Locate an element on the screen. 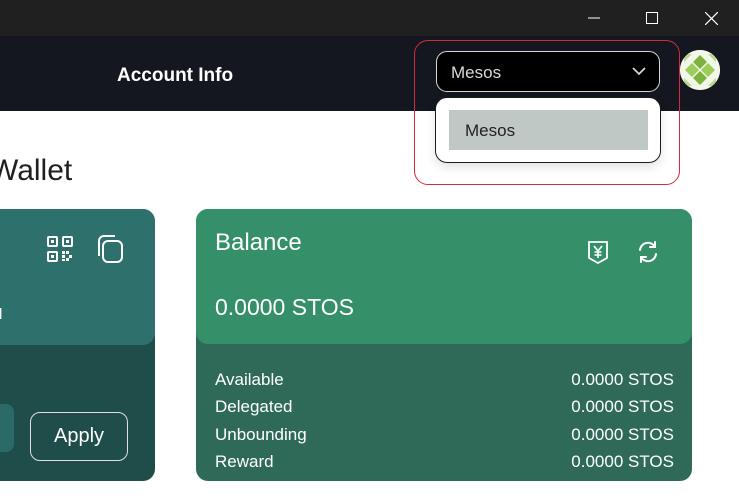  header-title: Account Info is located at coordinates (175, 75).